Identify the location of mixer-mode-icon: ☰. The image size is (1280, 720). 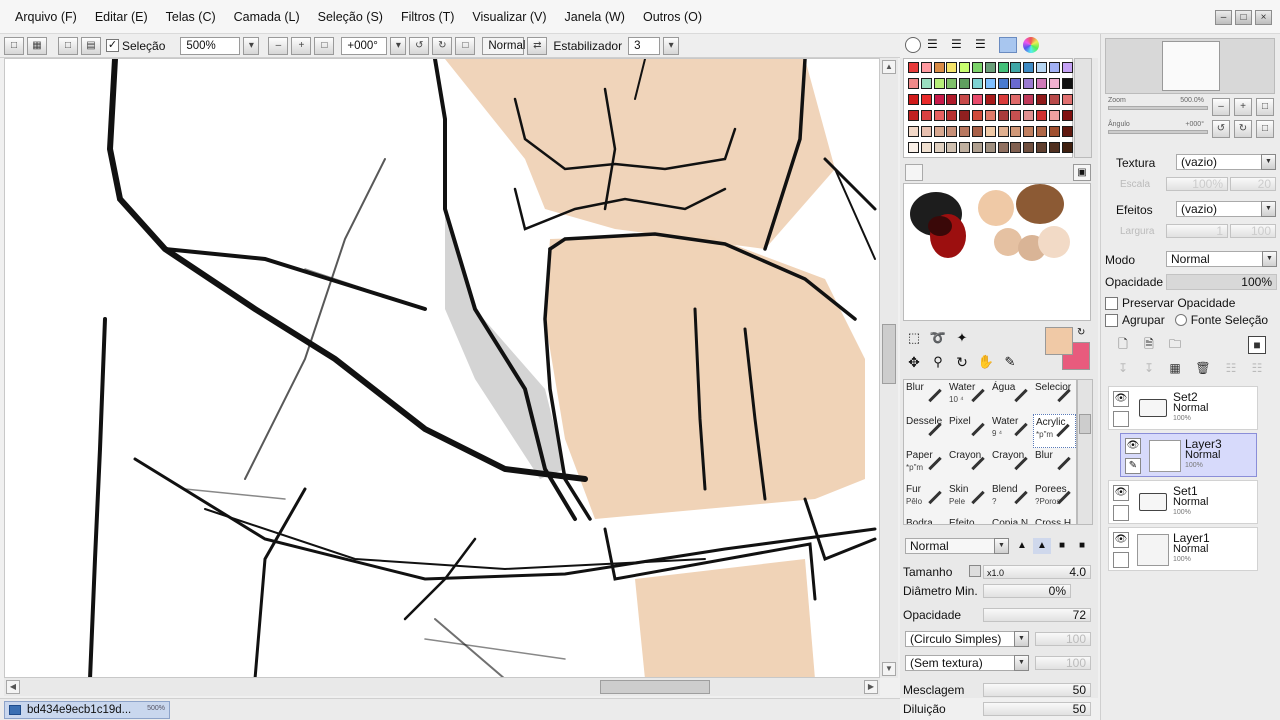
(984, 45).